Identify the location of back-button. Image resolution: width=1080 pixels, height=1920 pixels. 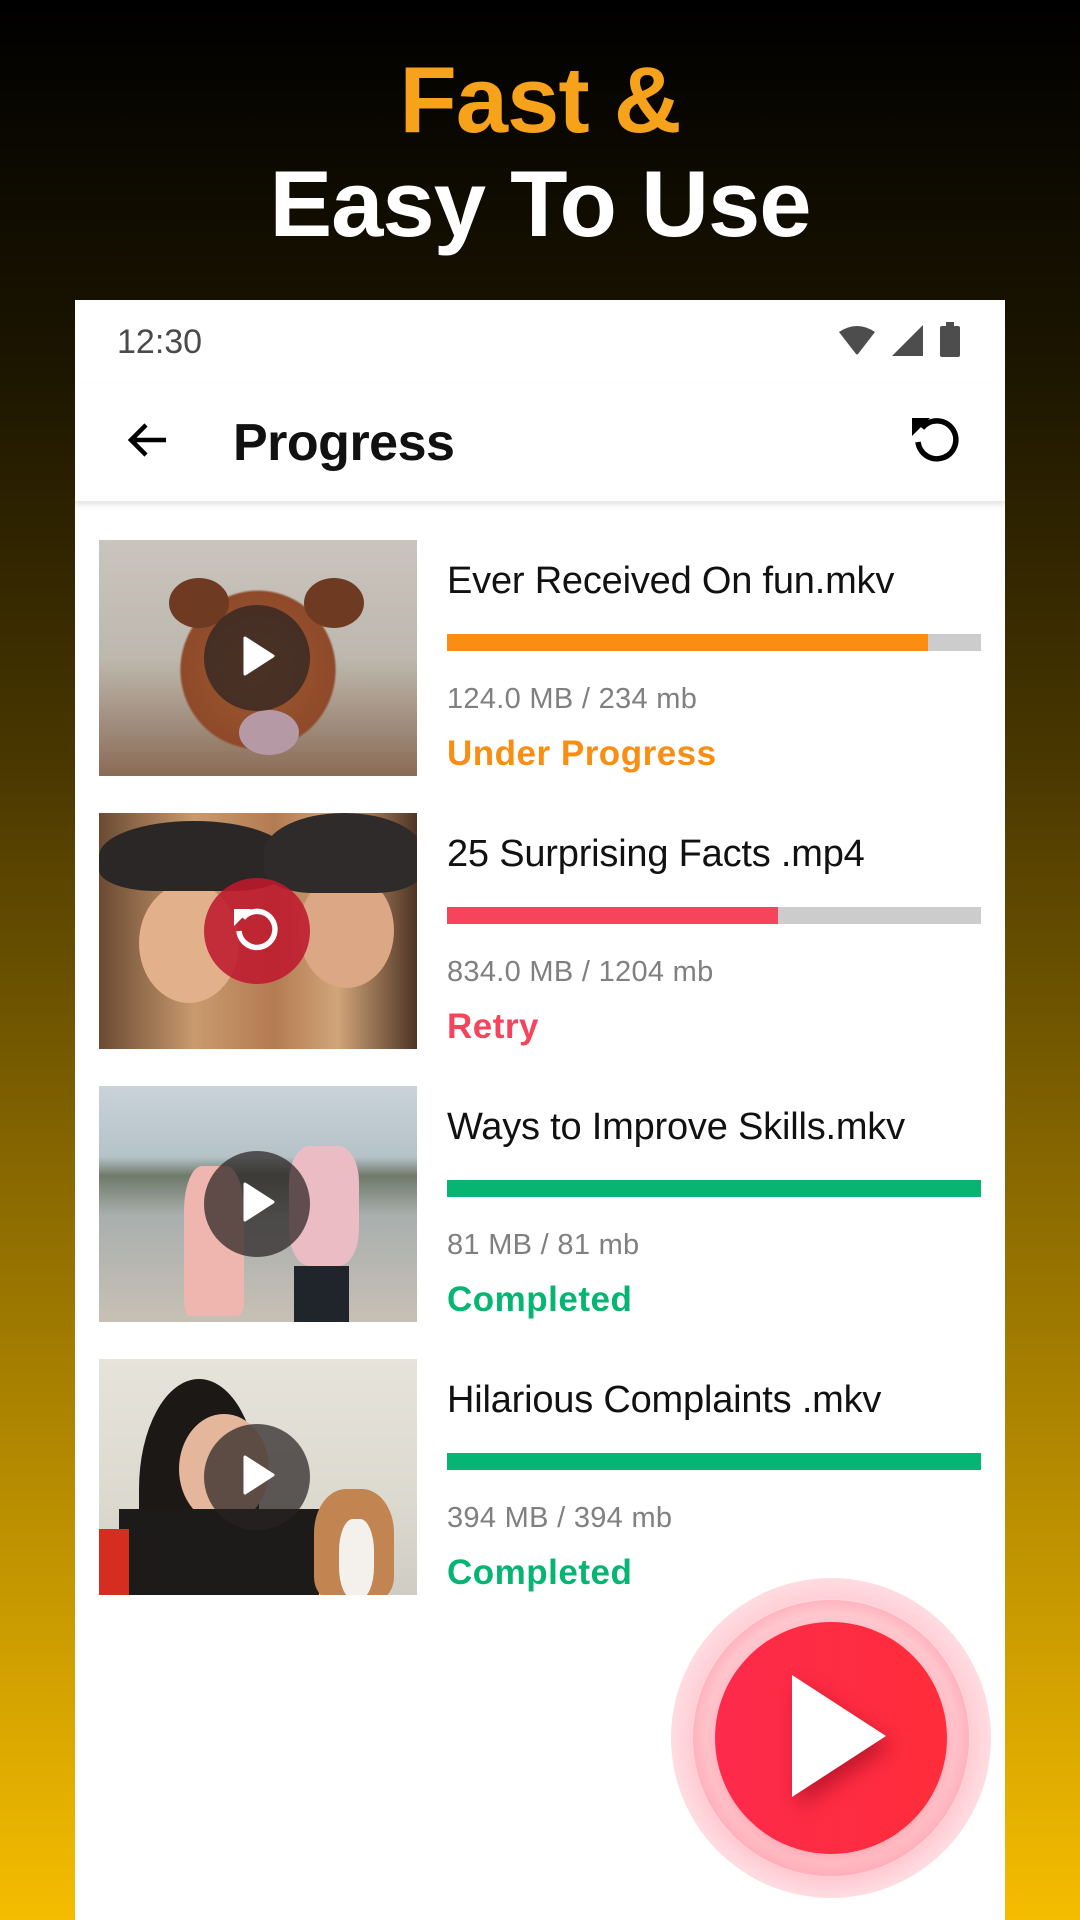
(148, 443).